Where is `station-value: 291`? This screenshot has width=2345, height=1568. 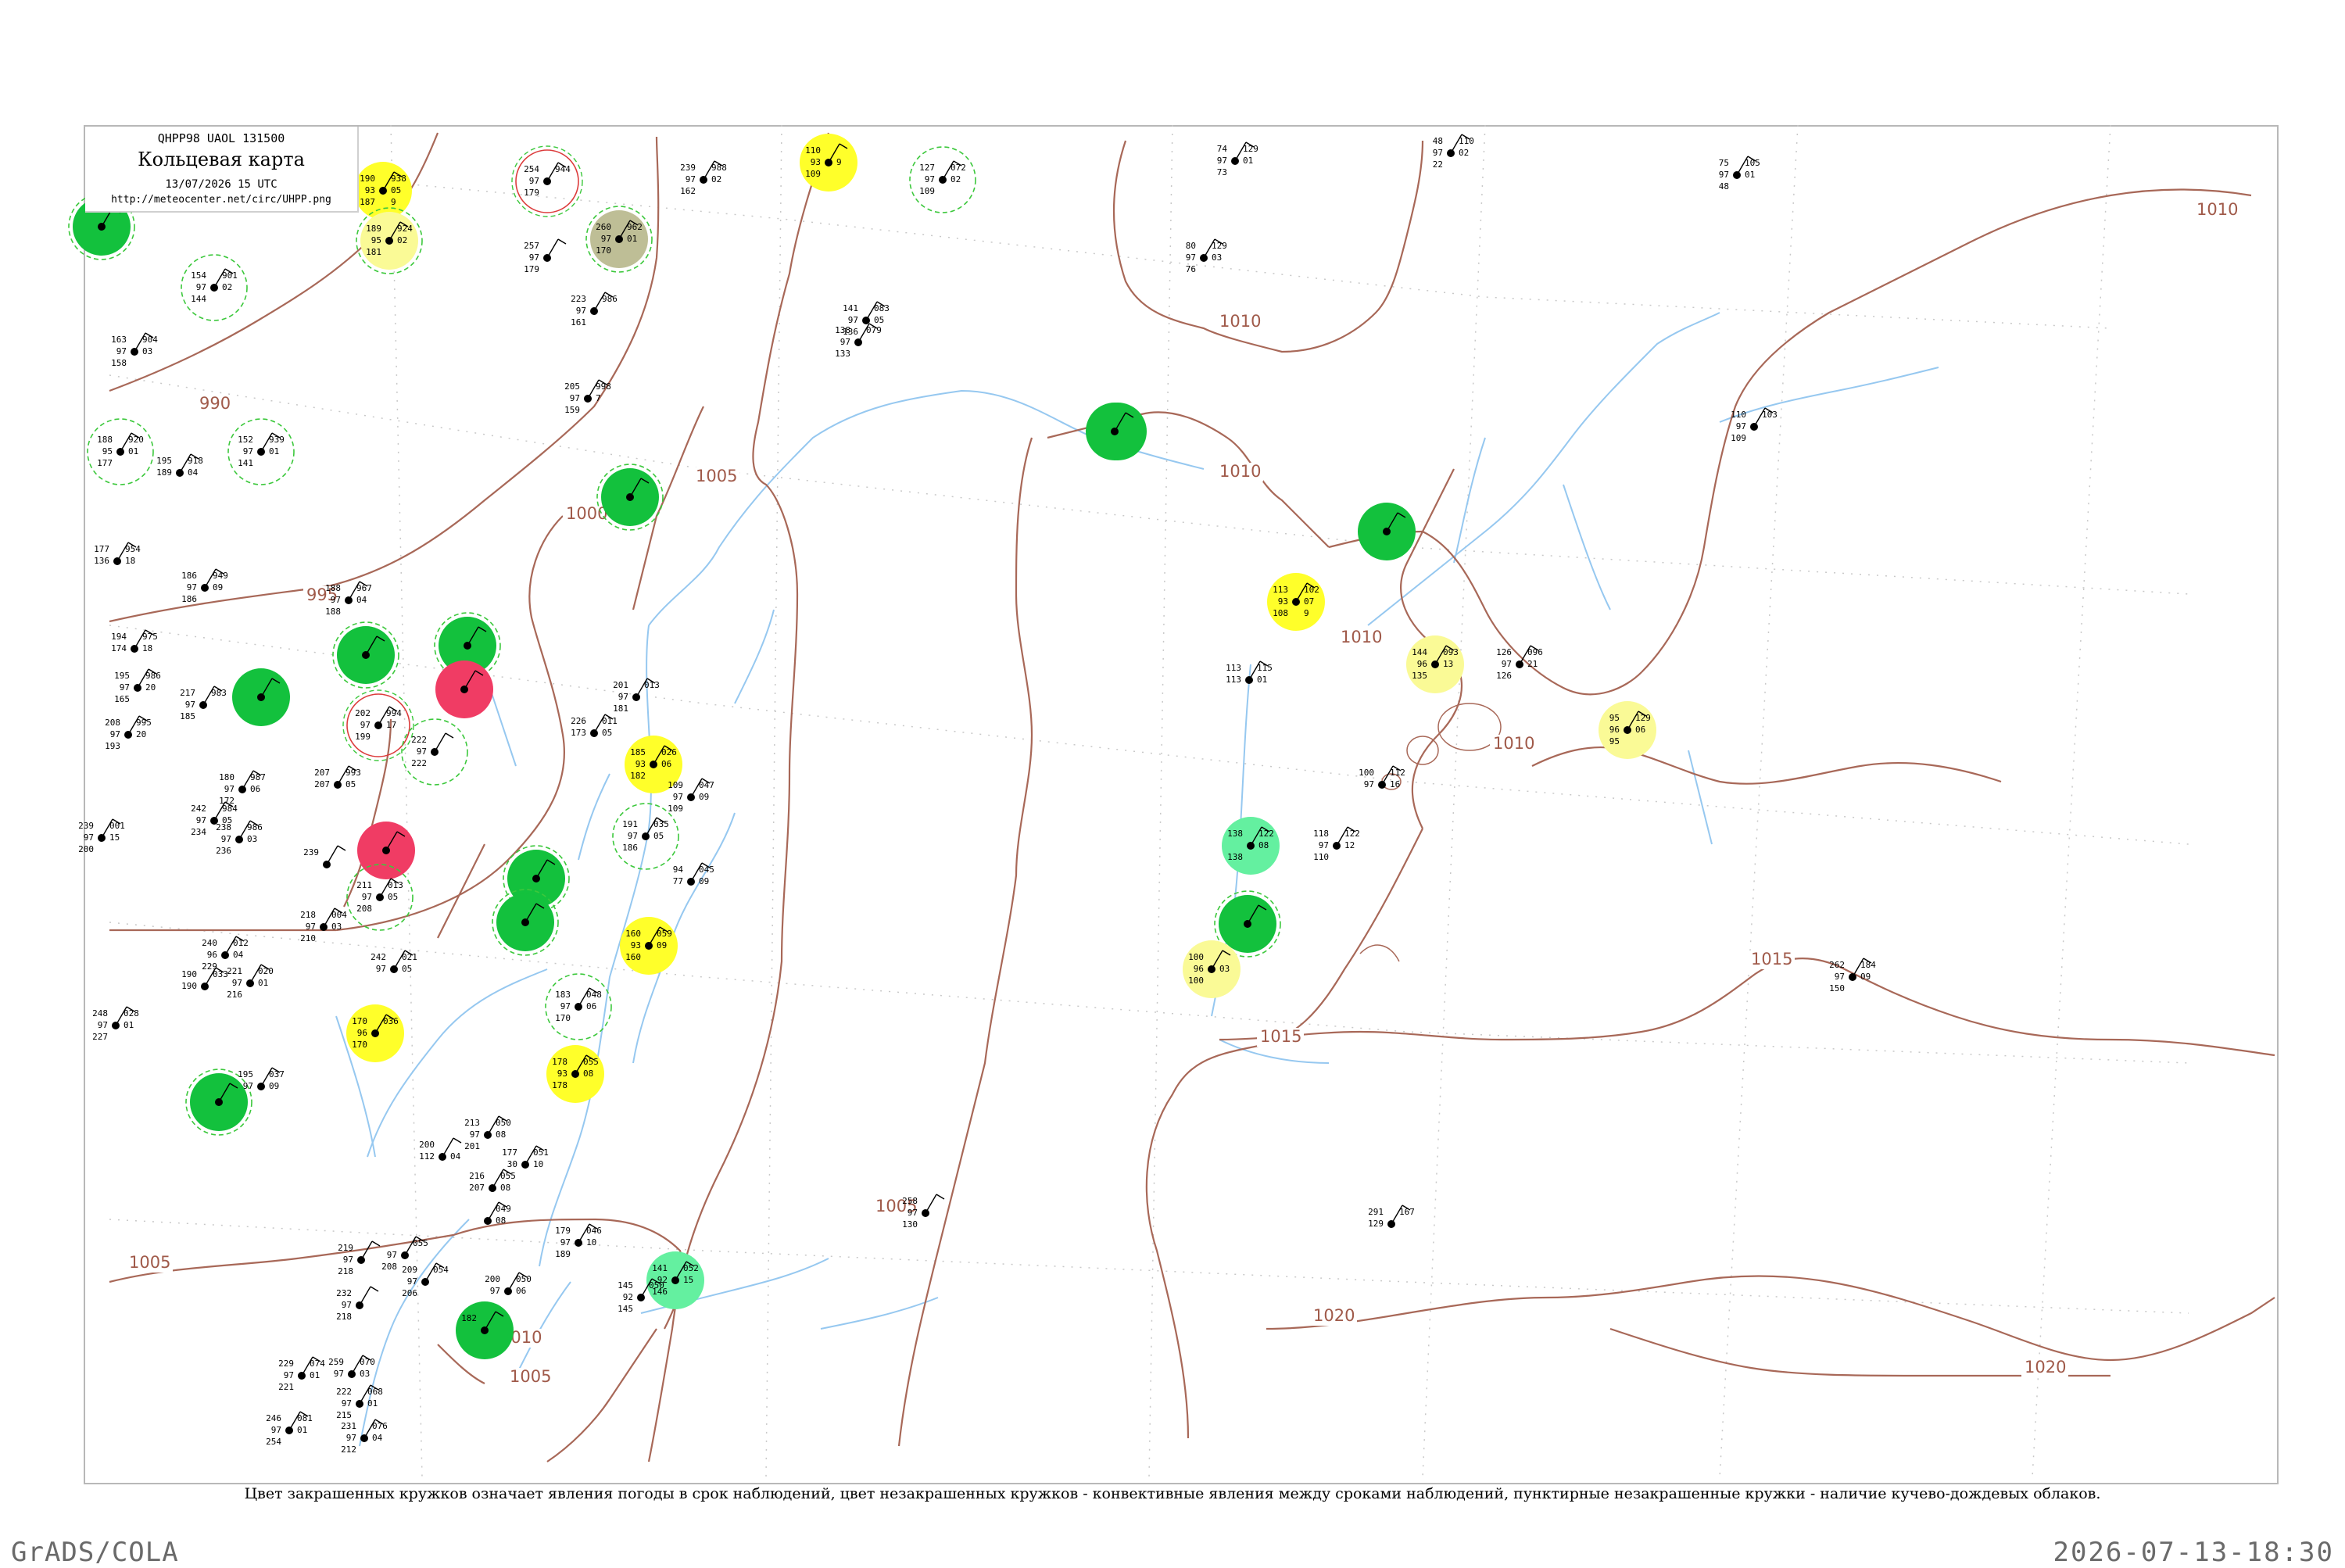
station-value: 291 is located at coordinates (1376, 1212).